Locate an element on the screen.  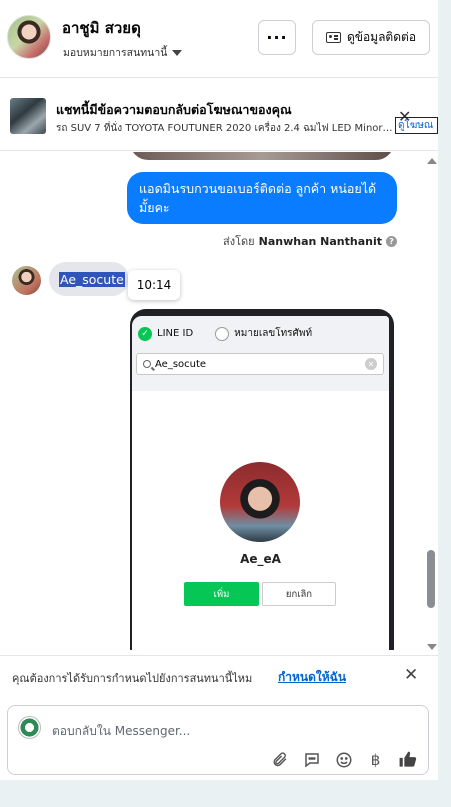
screenshot-search-area: ✓ LINE ID หมายเลขโทรศัพท์ Ae_socute ✕ is located at coordinates (260, 353).